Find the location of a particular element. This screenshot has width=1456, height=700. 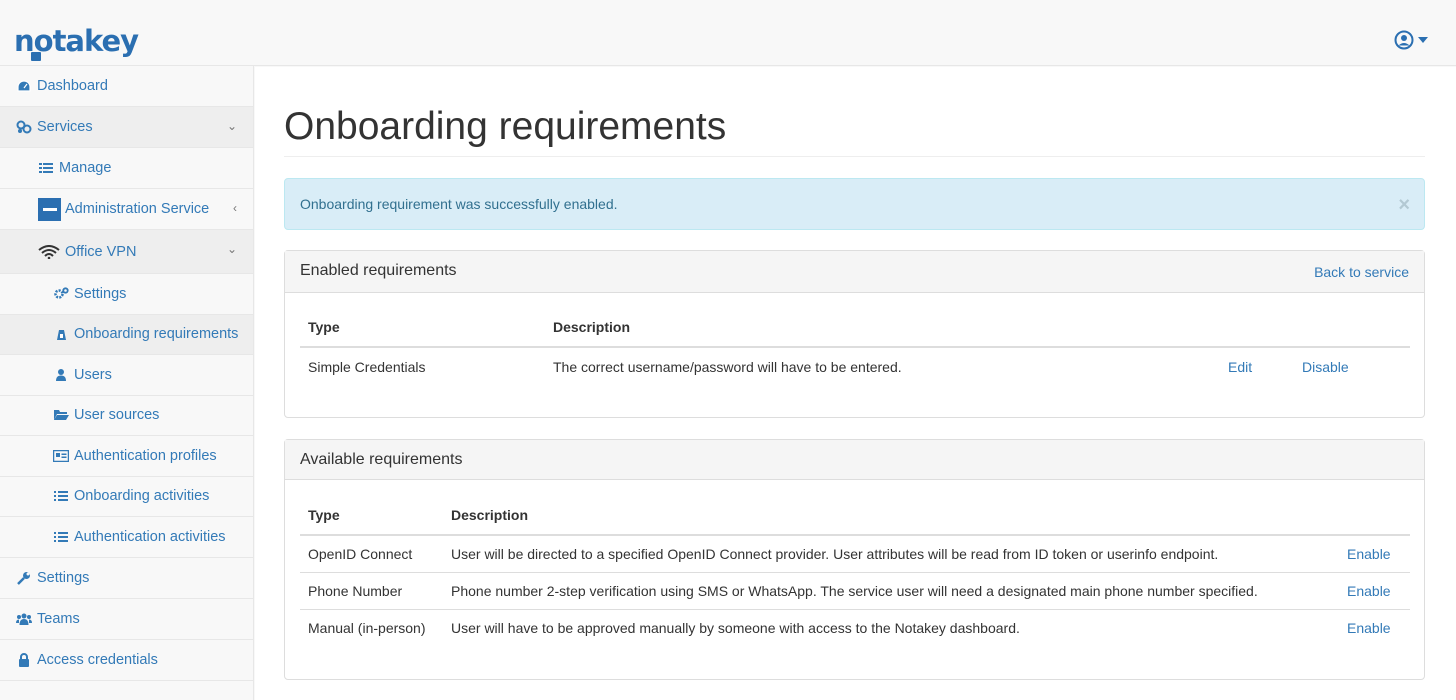

top-navbar: notakey is located at coordinates (728, 33).